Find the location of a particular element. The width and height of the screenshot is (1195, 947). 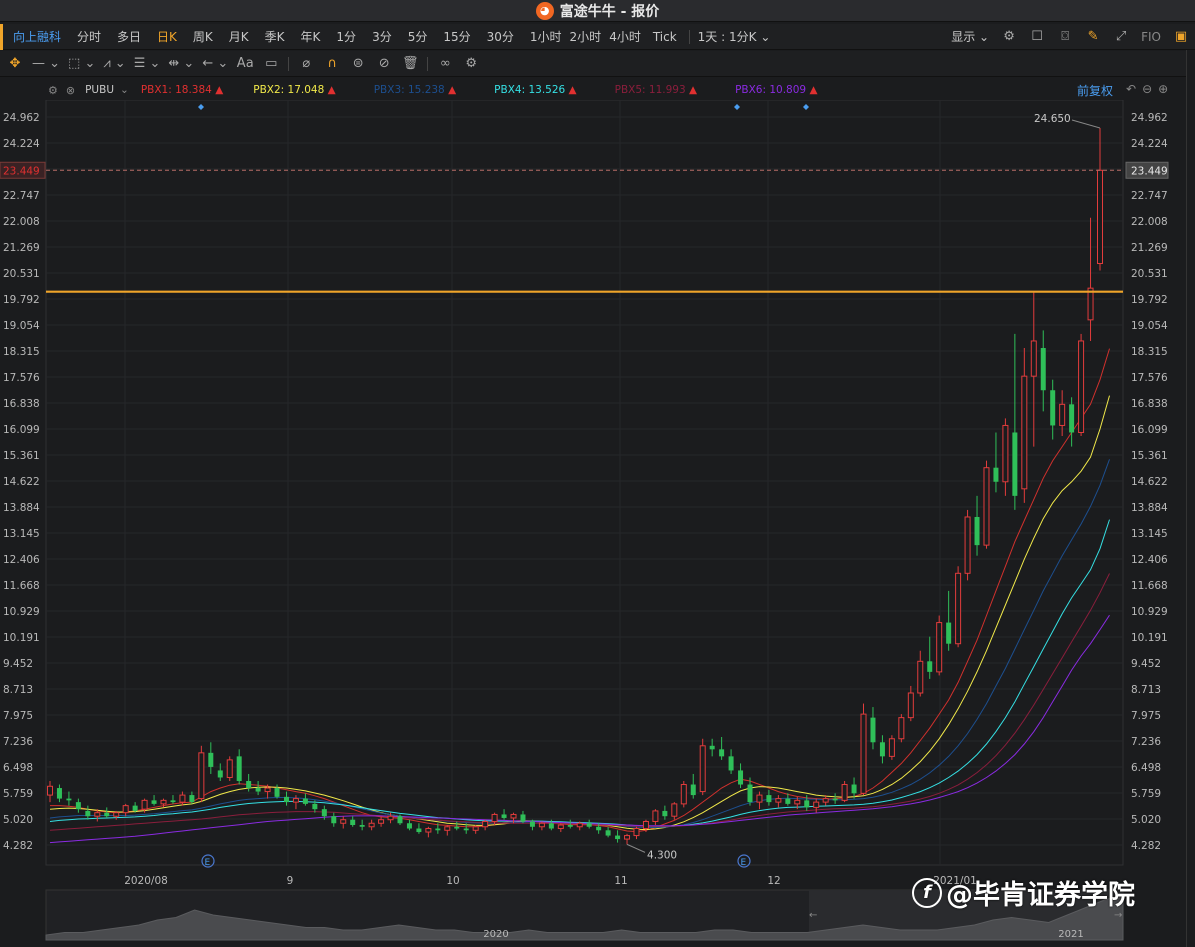

y-tick-label: 7.236 is located at coordinates (1146, 742).